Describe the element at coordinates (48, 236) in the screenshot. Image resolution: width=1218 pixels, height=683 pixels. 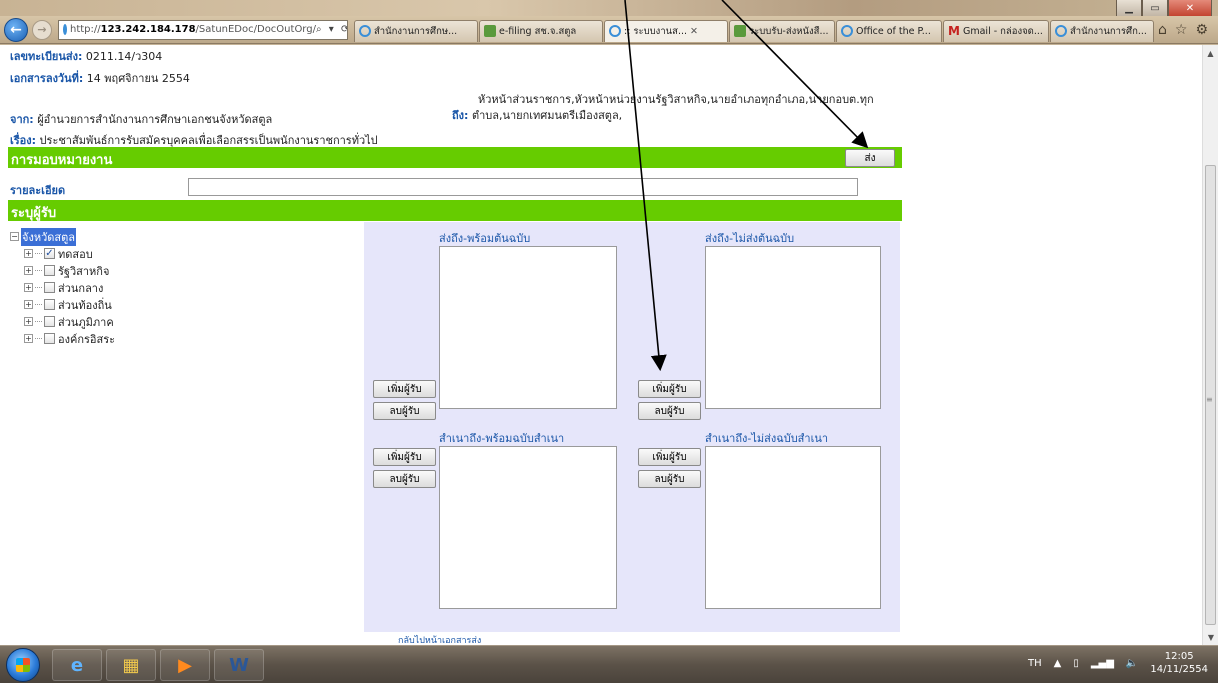
I see `tree-root-label: จังหวัดสตูล` at that location.